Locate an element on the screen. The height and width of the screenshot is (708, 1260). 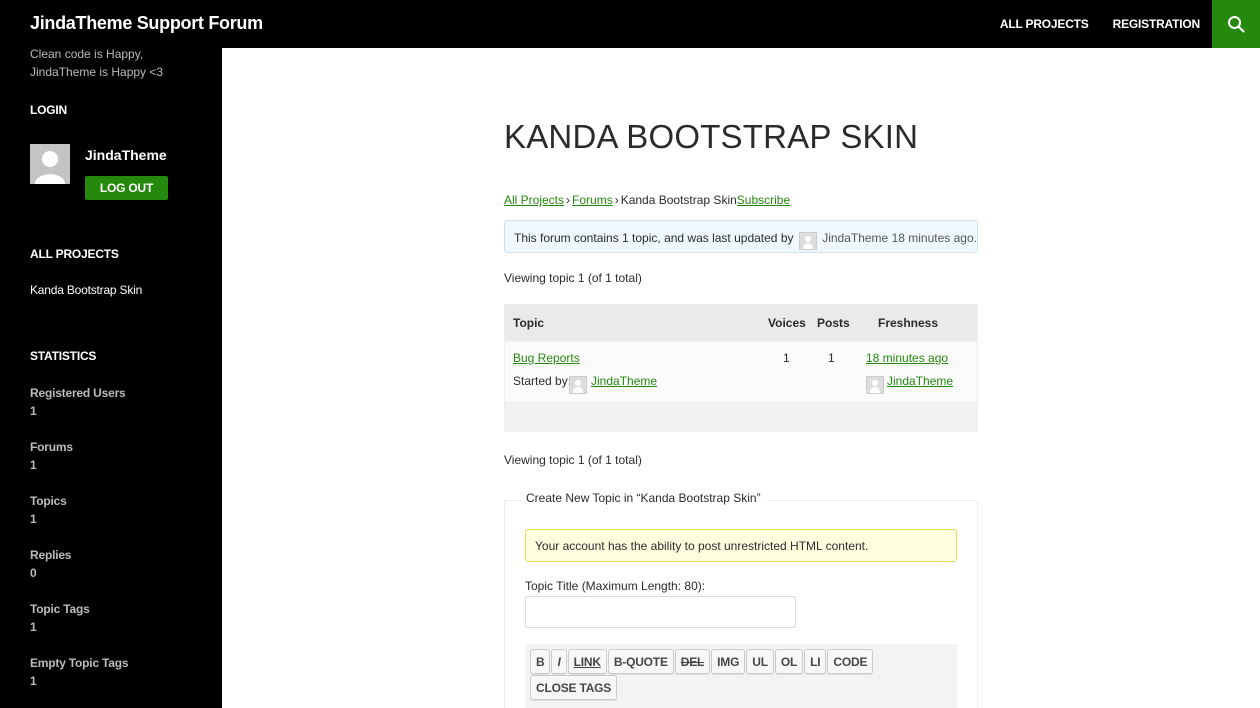
delete-button: DEL is located at coordinates (692, 661).